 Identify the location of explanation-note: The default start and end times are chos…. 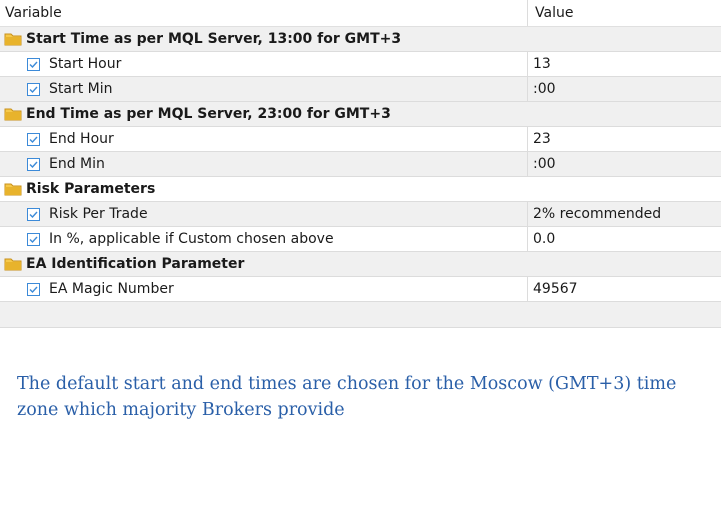
(347, 397).